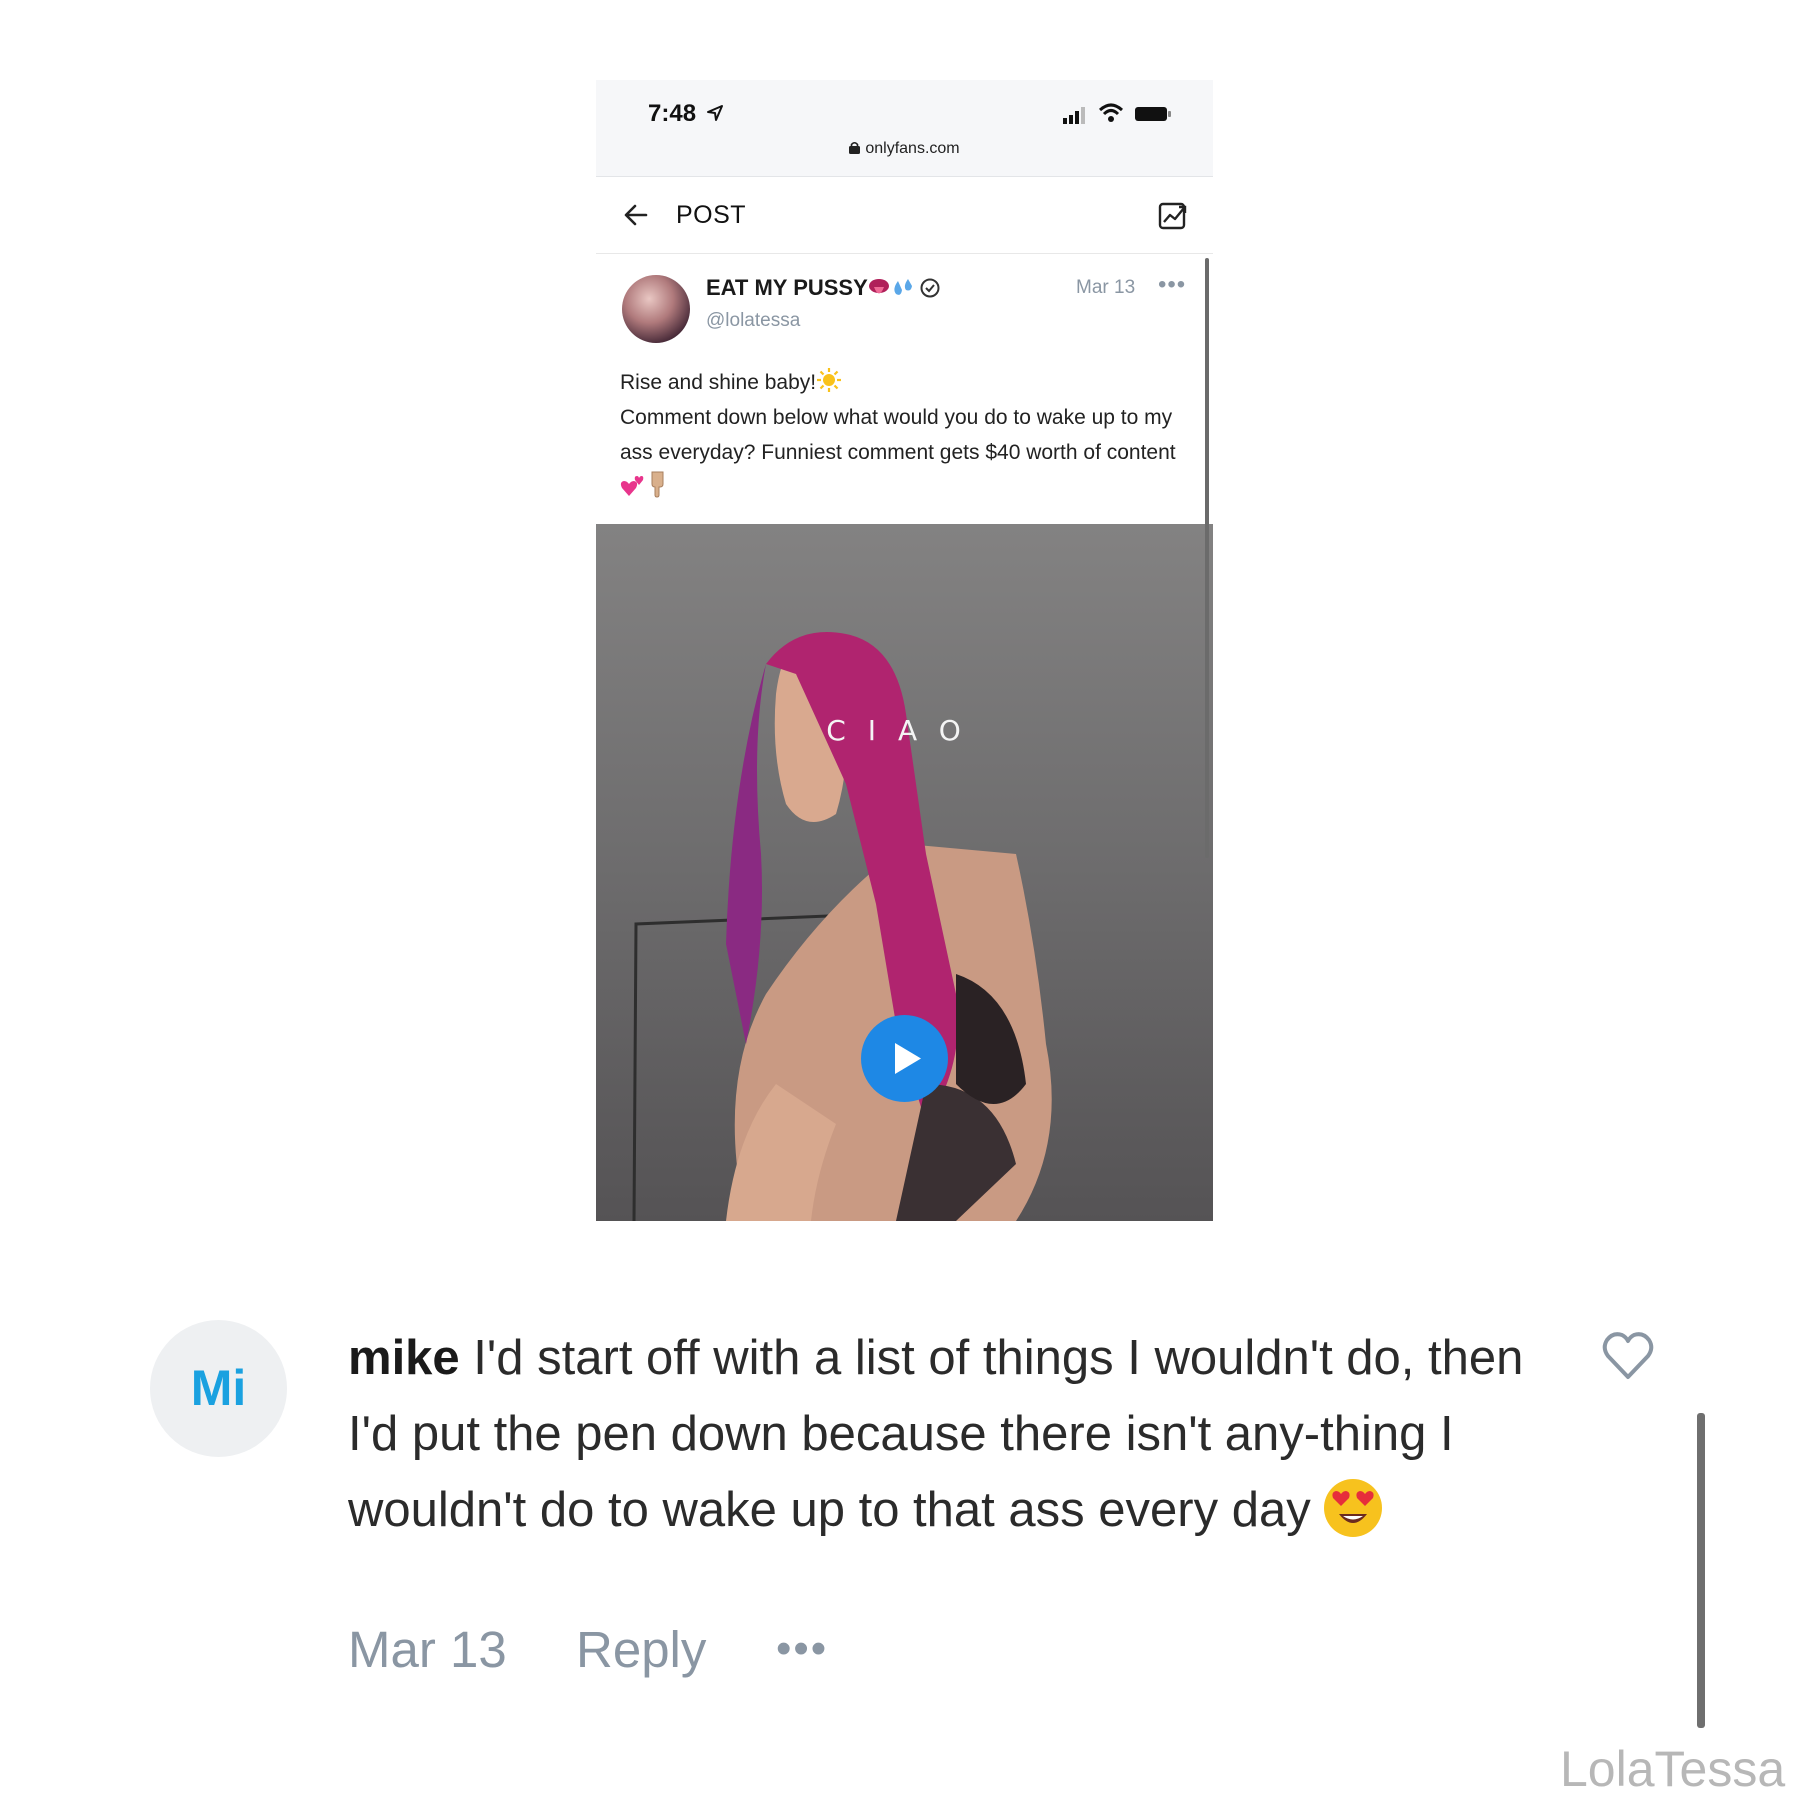  Describe the element at coordinates (1628, 1355) in the screenshot. I see `like-heart-icon` at that location.